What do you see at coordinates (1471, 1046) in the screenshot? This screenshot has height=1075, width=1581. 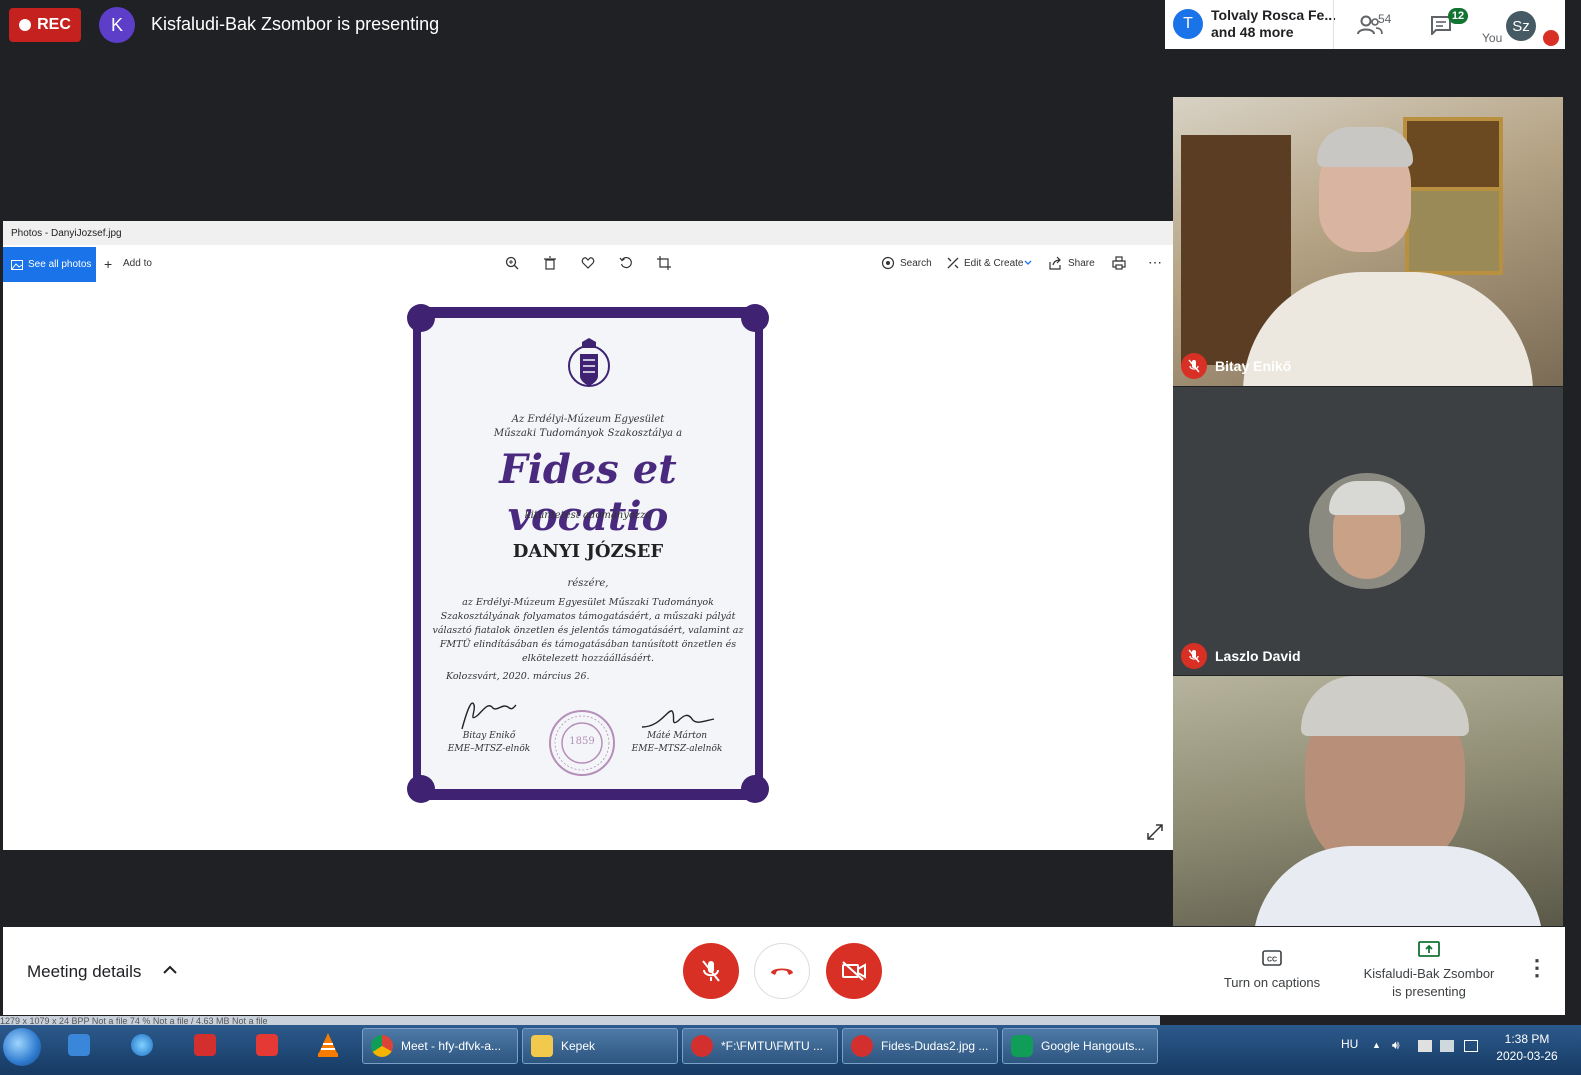 I see `action-center-icon` at bounding box center [1471, 1046].